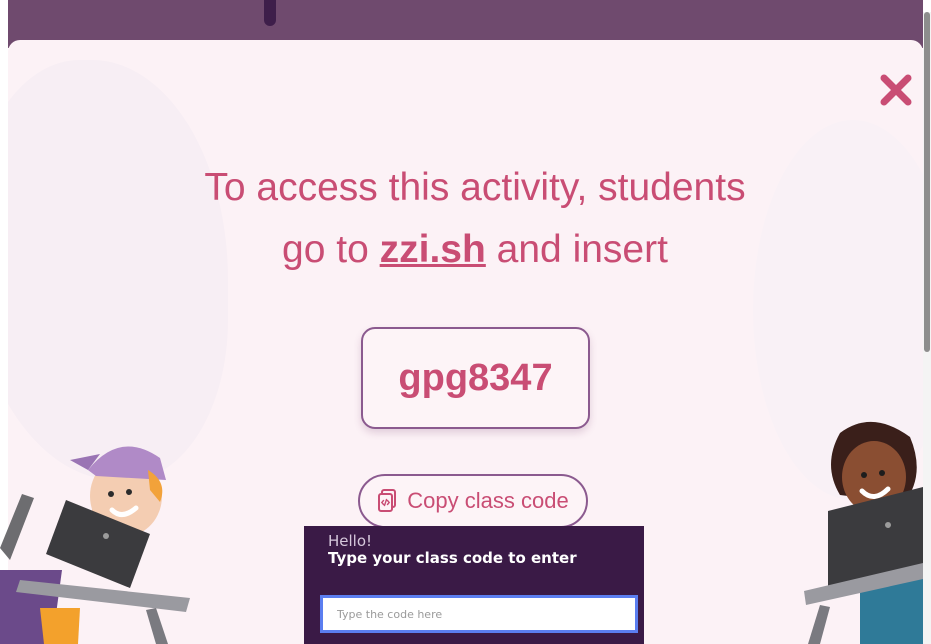 Image resolution: width=931 pixels, height=644 pixels. I want to click on class-code-value: gpg8347, so click(475, 377).